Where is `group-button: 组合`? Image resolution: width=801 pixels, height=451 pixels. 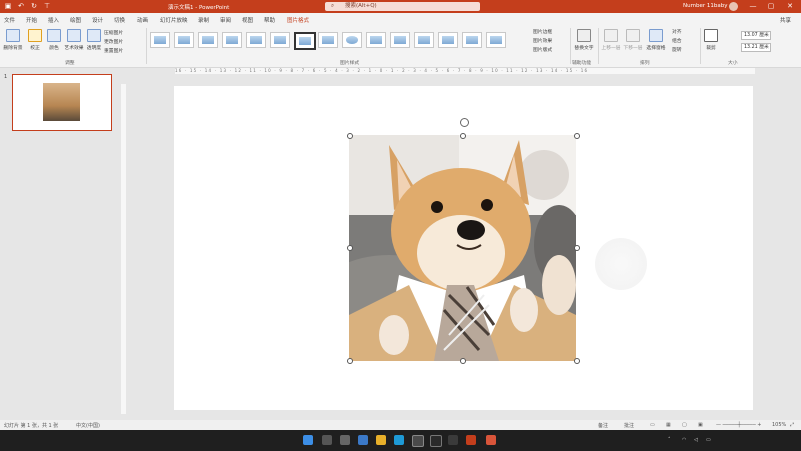
group-button: 组合 is located at coordinates (677, 40).